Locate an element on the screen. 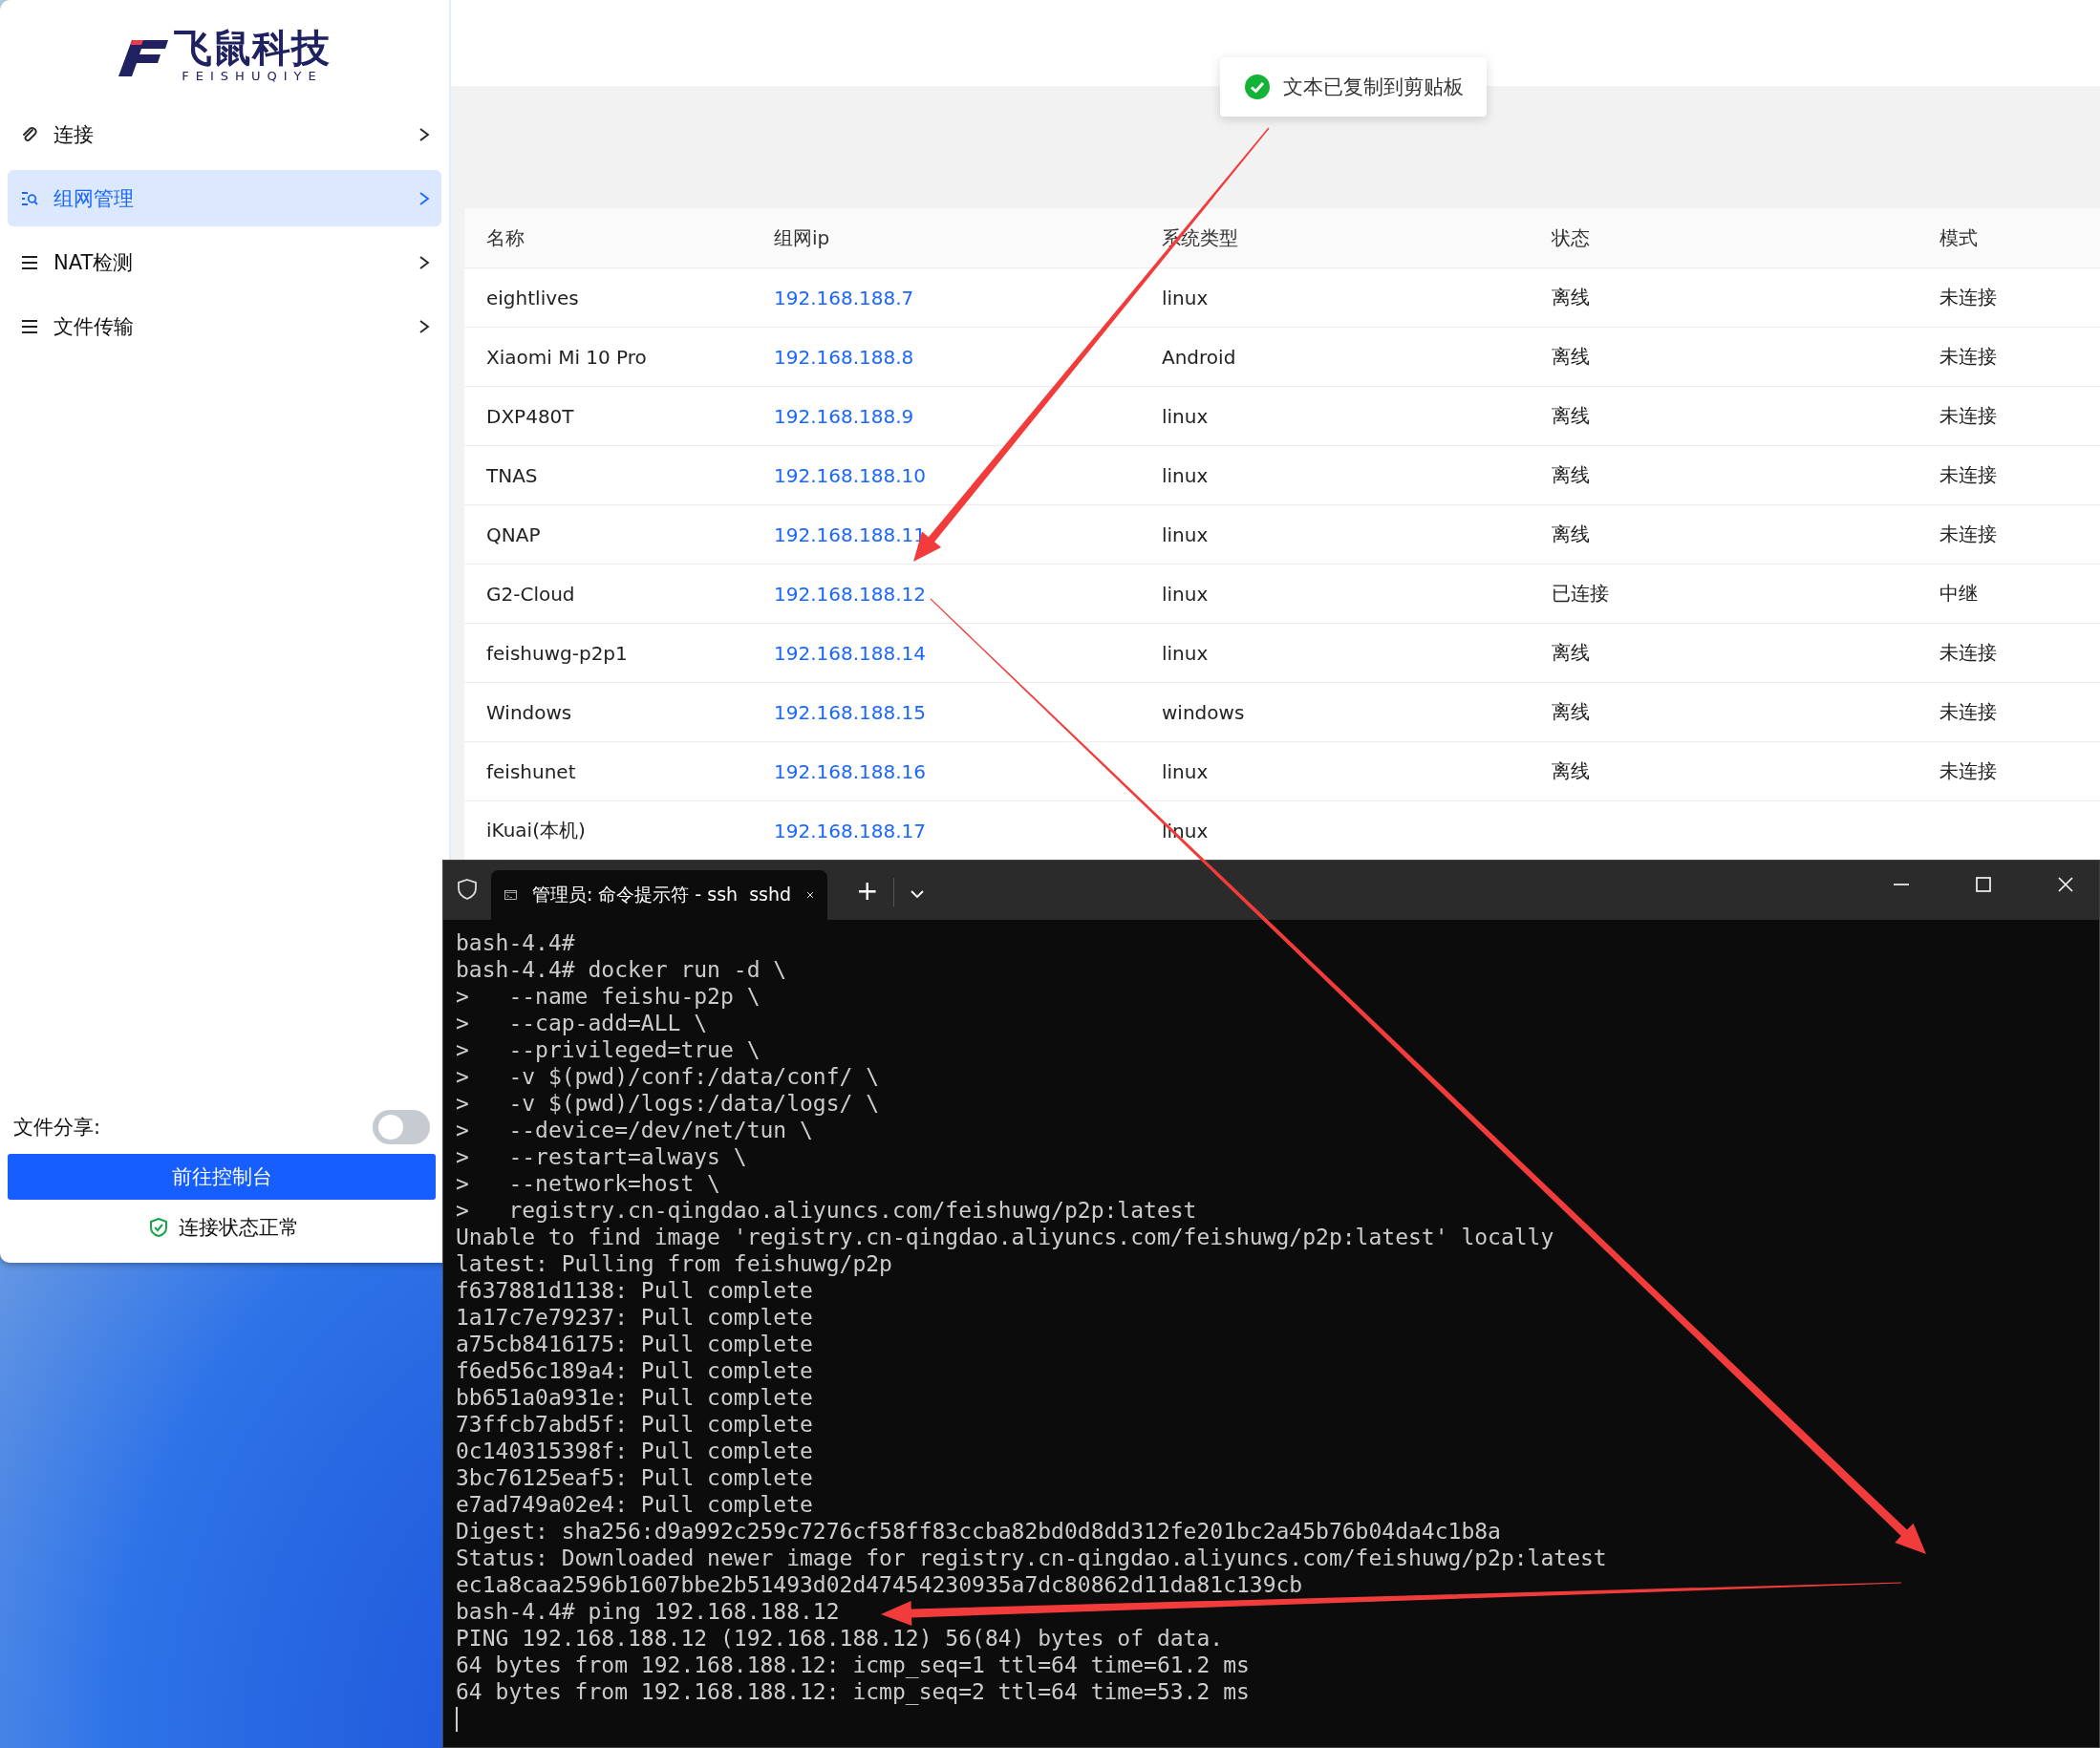  console-button: 前往控制台 is located at coordinates (222, 1177).